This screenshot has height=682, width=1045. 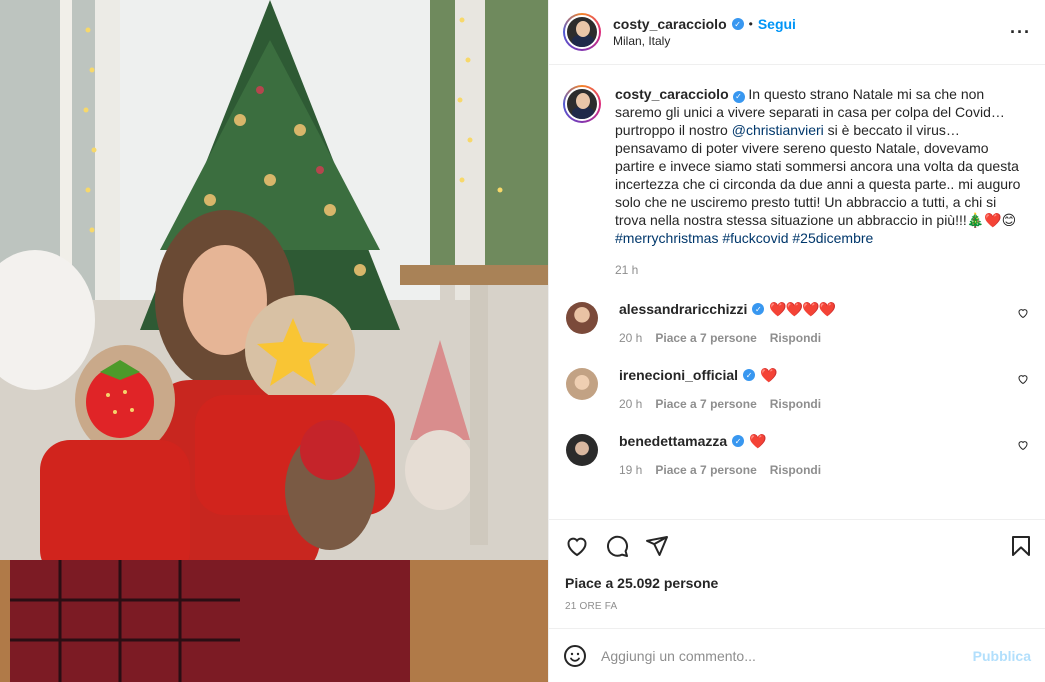 I want to click on heart-icon, so click(x=577, y=546).